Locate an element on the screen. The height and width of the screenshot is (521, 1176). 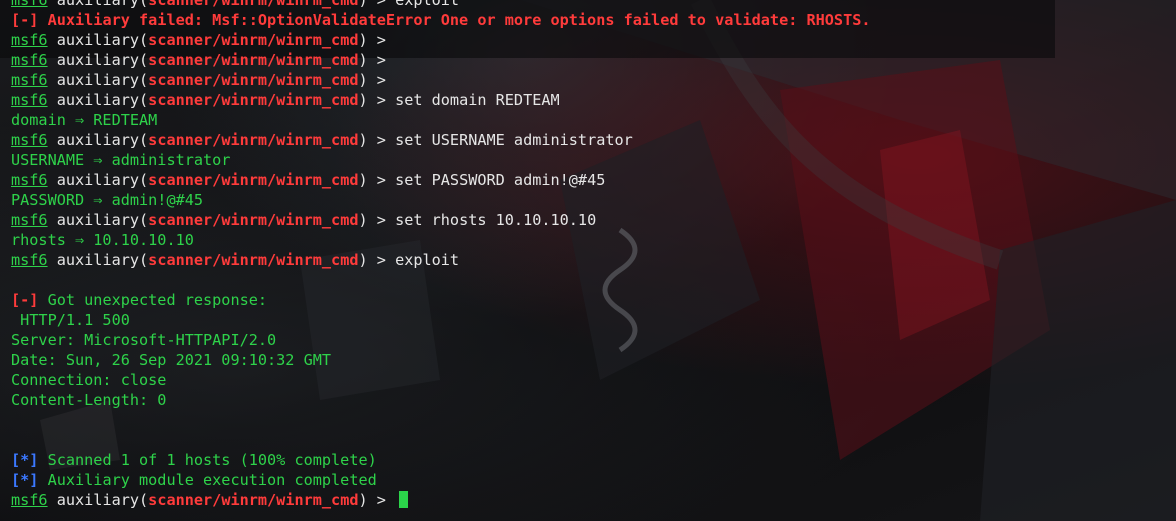
command-text: set rhosts 10.10.10.10 is located at coordinates (496, 220).